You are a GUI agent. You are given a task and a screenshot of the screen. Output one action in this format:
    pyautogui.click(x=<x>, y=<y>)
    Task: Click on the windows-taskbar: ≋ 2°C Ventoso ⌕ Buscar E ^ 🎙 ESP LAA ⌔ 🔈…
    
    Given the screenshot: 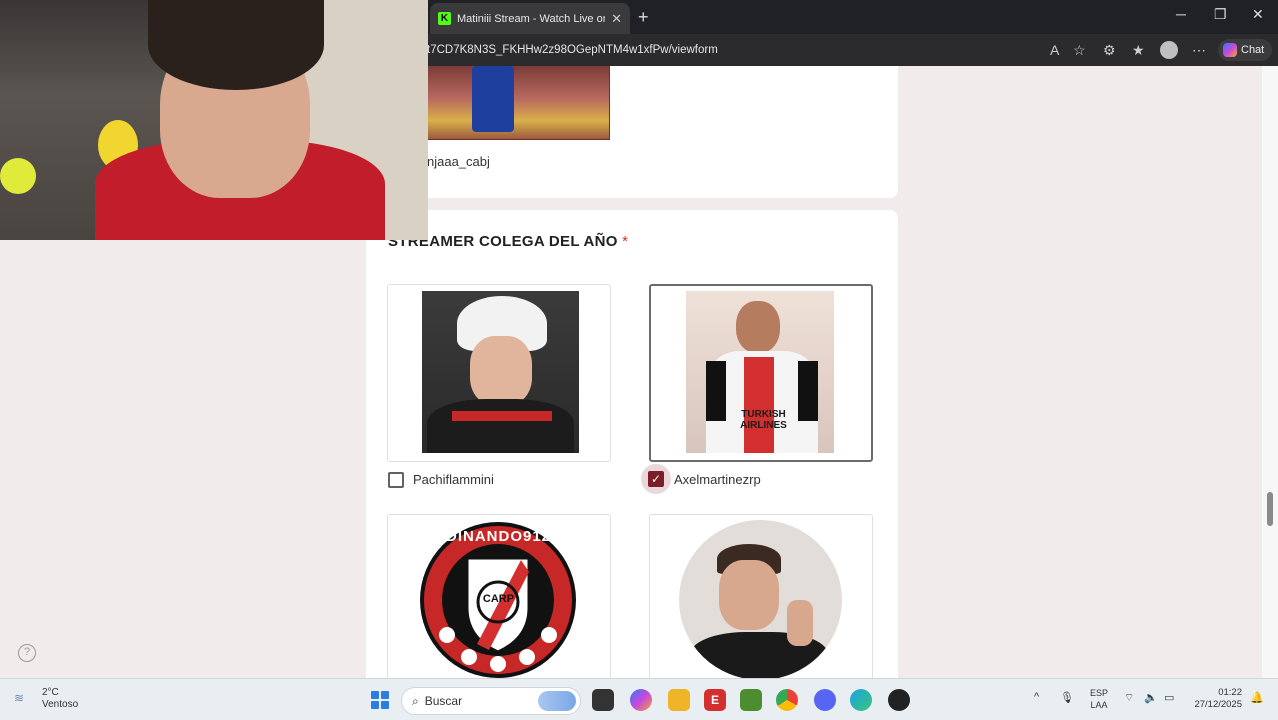 What is the action you would take?
    pyautogui.click(x=639, y=699)
    